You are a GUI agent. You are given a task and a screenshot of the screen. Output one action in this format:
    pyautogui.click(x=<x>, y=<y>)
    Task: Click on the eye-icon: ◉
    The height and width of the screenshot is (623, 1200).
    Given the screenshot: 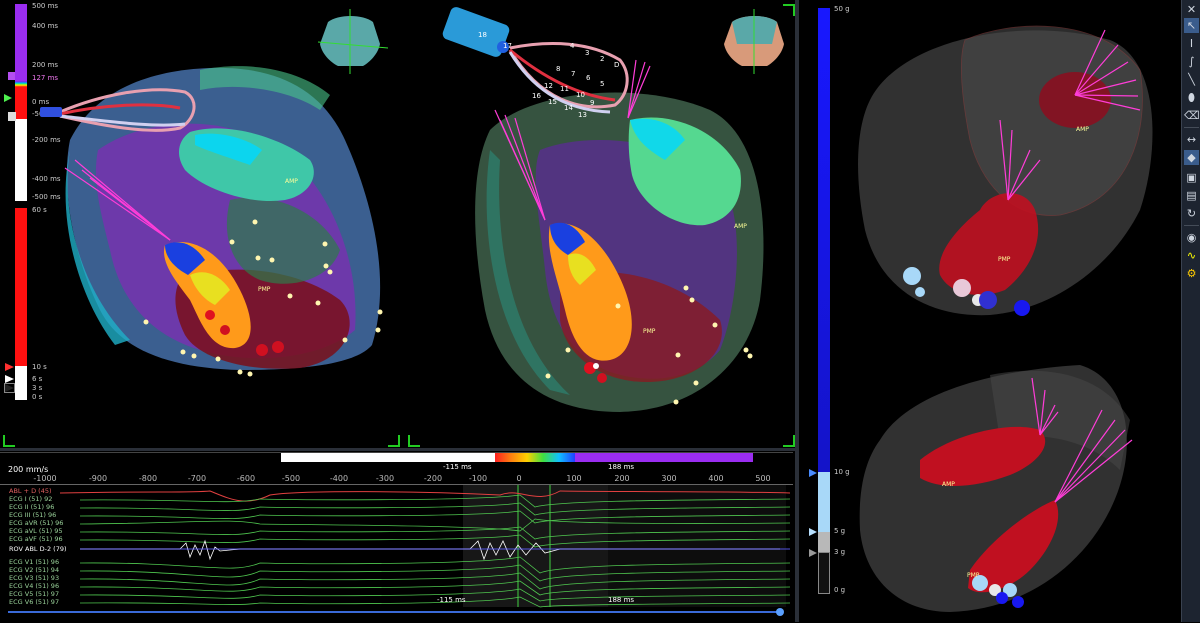 What is the action you would take?
    pyautogui.click(x=1191, y=237)
    